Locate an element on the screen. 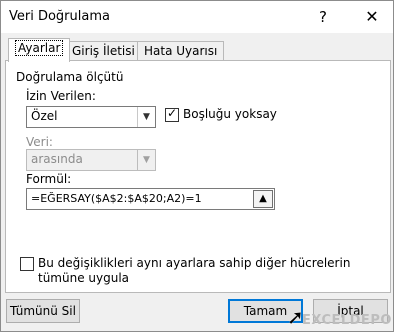  collapse-dialog-icon: ▲ is located at coordinates (263, 199).